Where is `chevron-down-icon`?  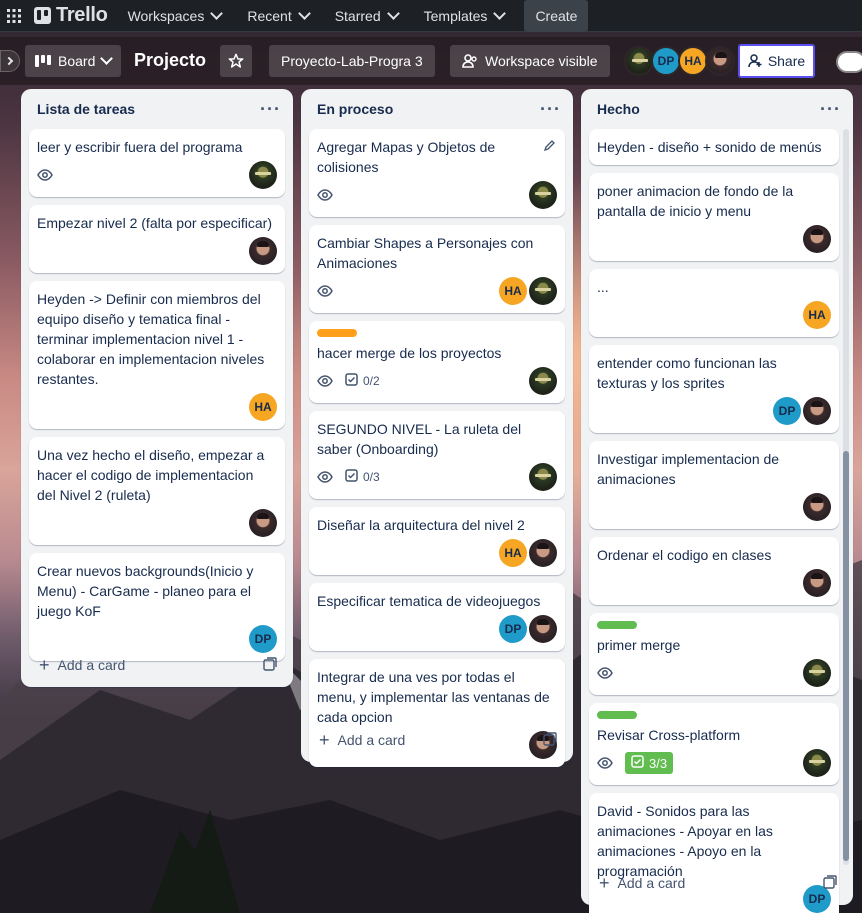
chevron-down-icon is located at coordinates (393, 13).